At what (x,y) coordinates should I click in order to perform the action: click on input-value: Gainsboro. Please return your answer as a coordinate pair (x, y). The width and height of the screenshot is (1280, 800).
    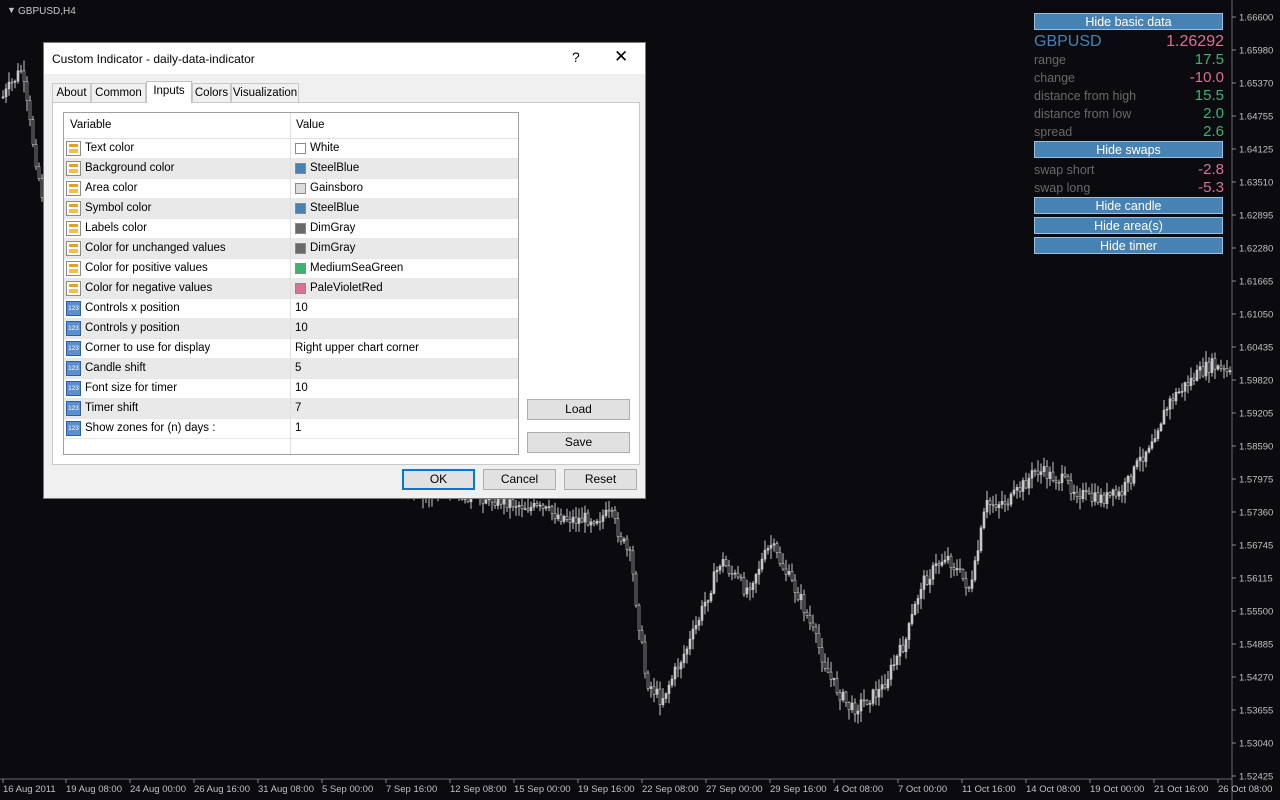
    Looking at the image, I should click on (336, 188).